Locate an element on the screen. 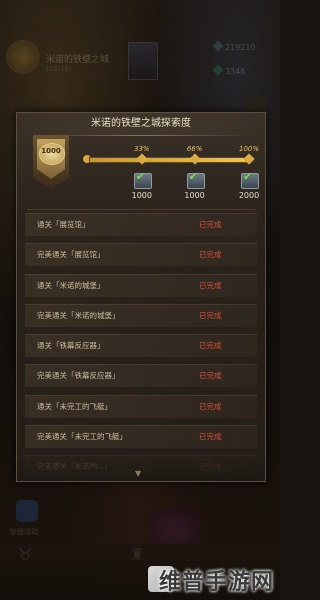 The image size is (320, 600). task-label: 完美通关「铁幕反应器」 is located at coordinates (78, 376).